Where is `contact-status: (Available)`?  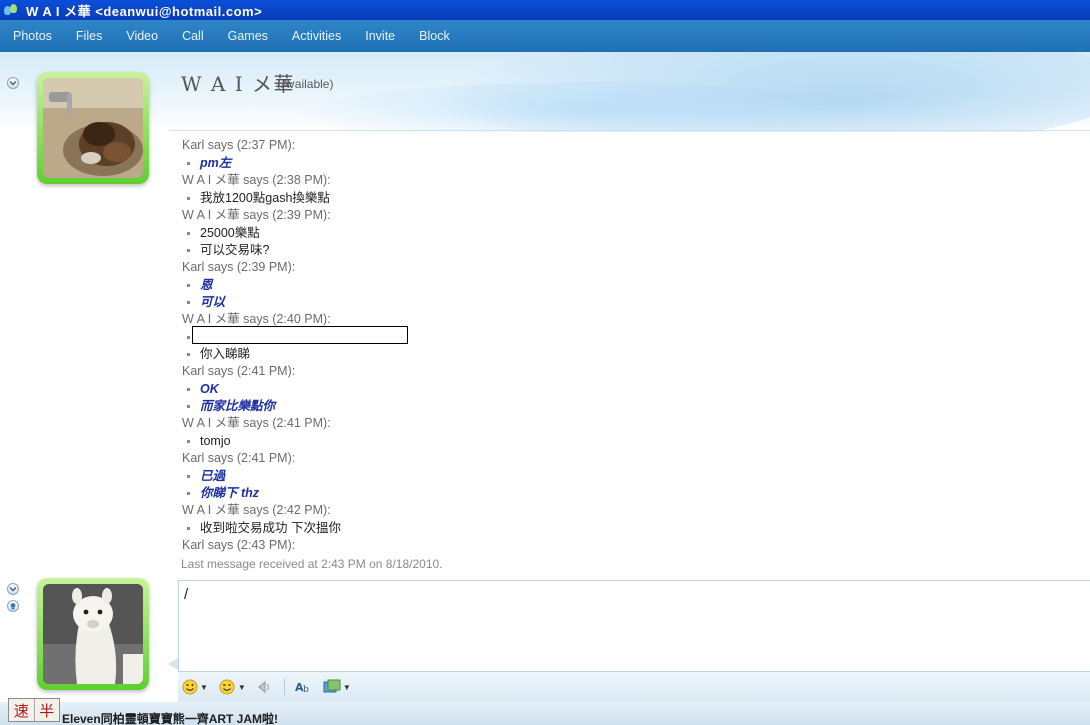 contact-status: (Available) is located at coordinates (305, 84).